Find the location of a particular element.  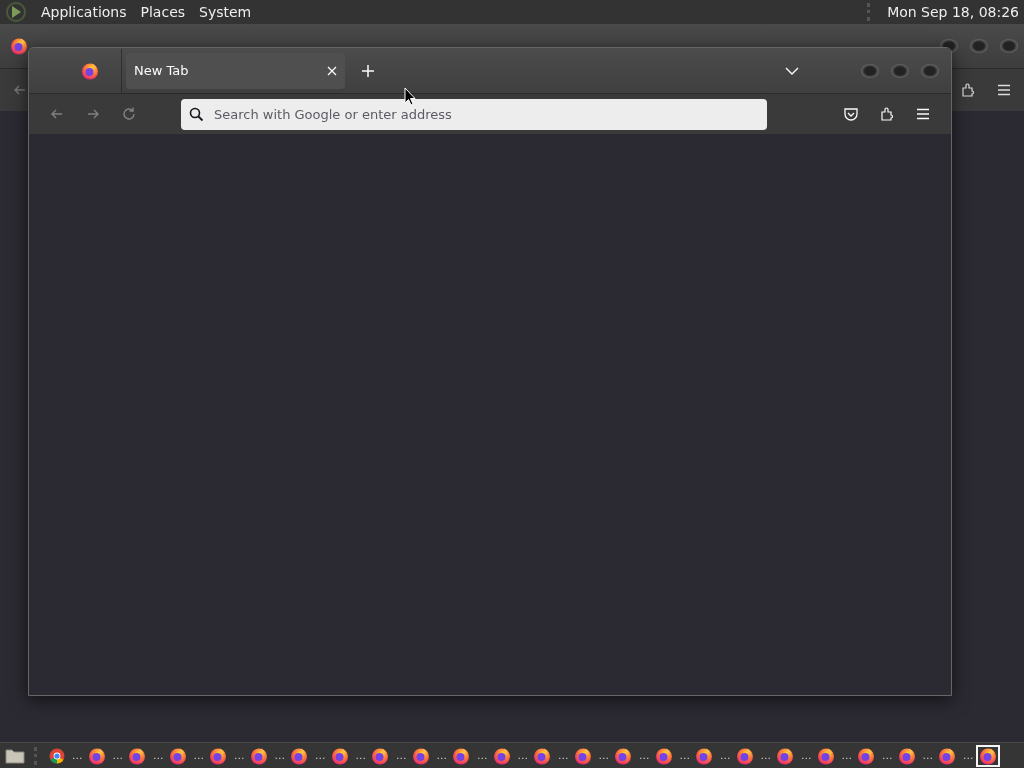

menu-item: System is located at coordinates (225, 12).